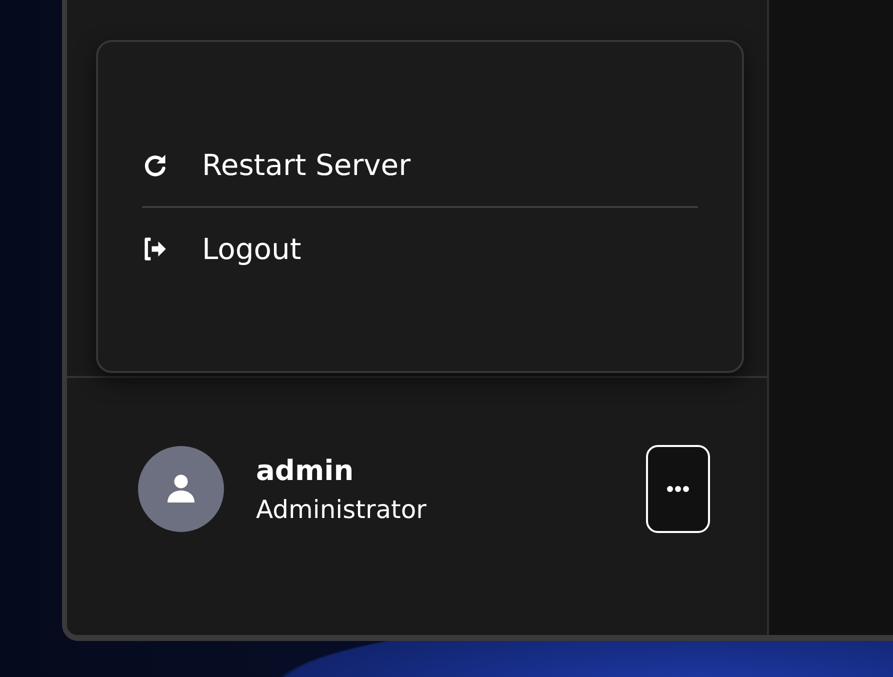 Image resolution: width=893 pixels, height=677 pixels. Describe the element at coordinates (155, 249) in the screenshot. I see `logout-icon` at that location.